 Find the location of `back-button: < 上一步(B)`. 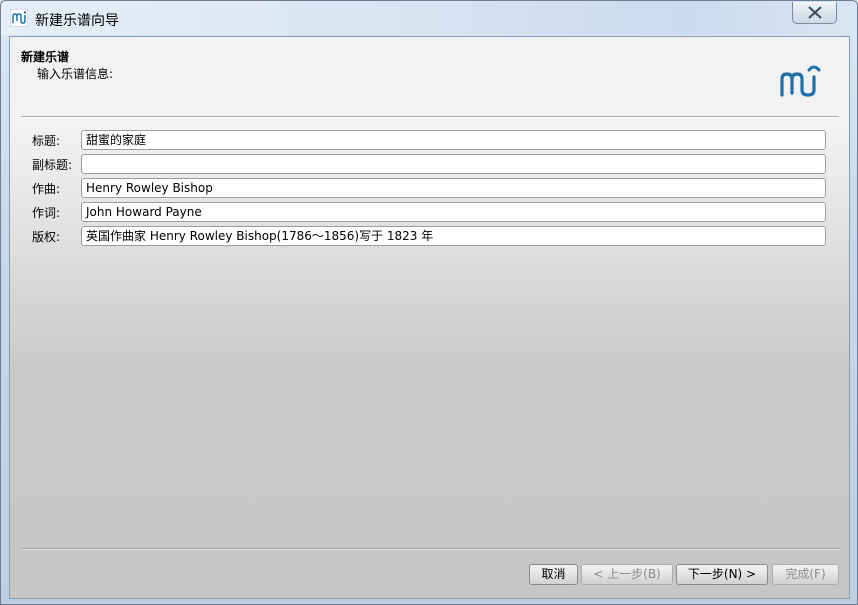

back-button: < 上一步(B) is located at coordinates (627, 574).